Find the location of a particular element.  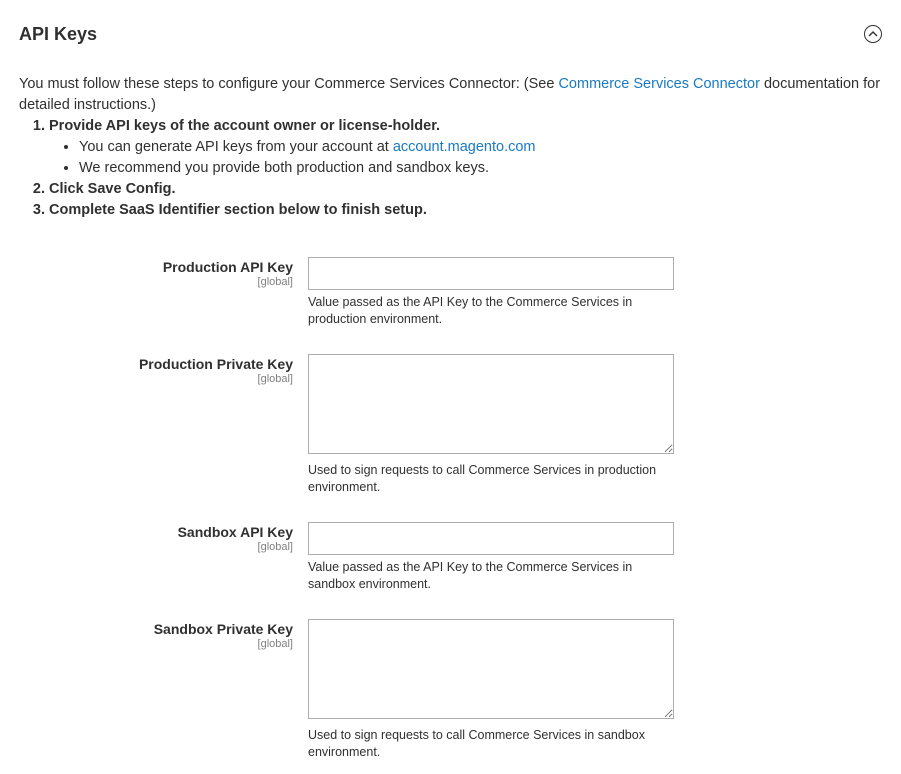

account-magento-link: account.magento.com is located at coordinates (464, 147).